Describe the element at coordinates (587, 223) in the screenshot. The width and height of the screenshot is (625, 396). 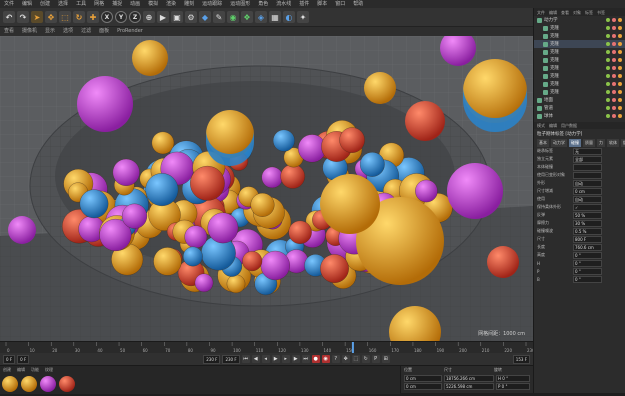
I see `param-field: 30 %` at that location.